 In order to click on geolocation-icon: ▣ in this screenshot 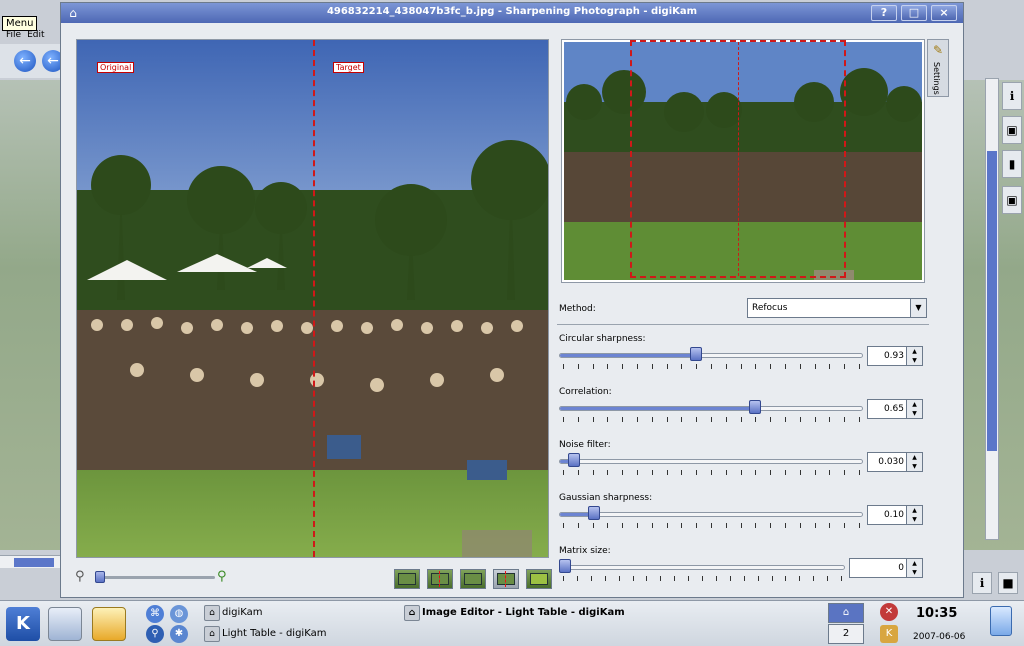, I will do `click(1012, 200)`.